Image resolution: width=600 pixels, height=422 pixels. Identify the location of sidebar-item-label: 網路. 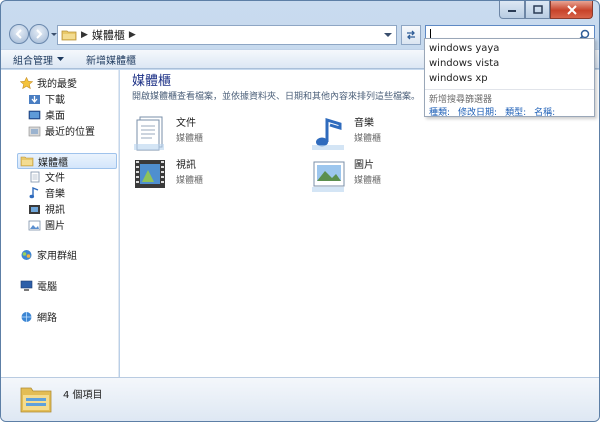
(47, 318).